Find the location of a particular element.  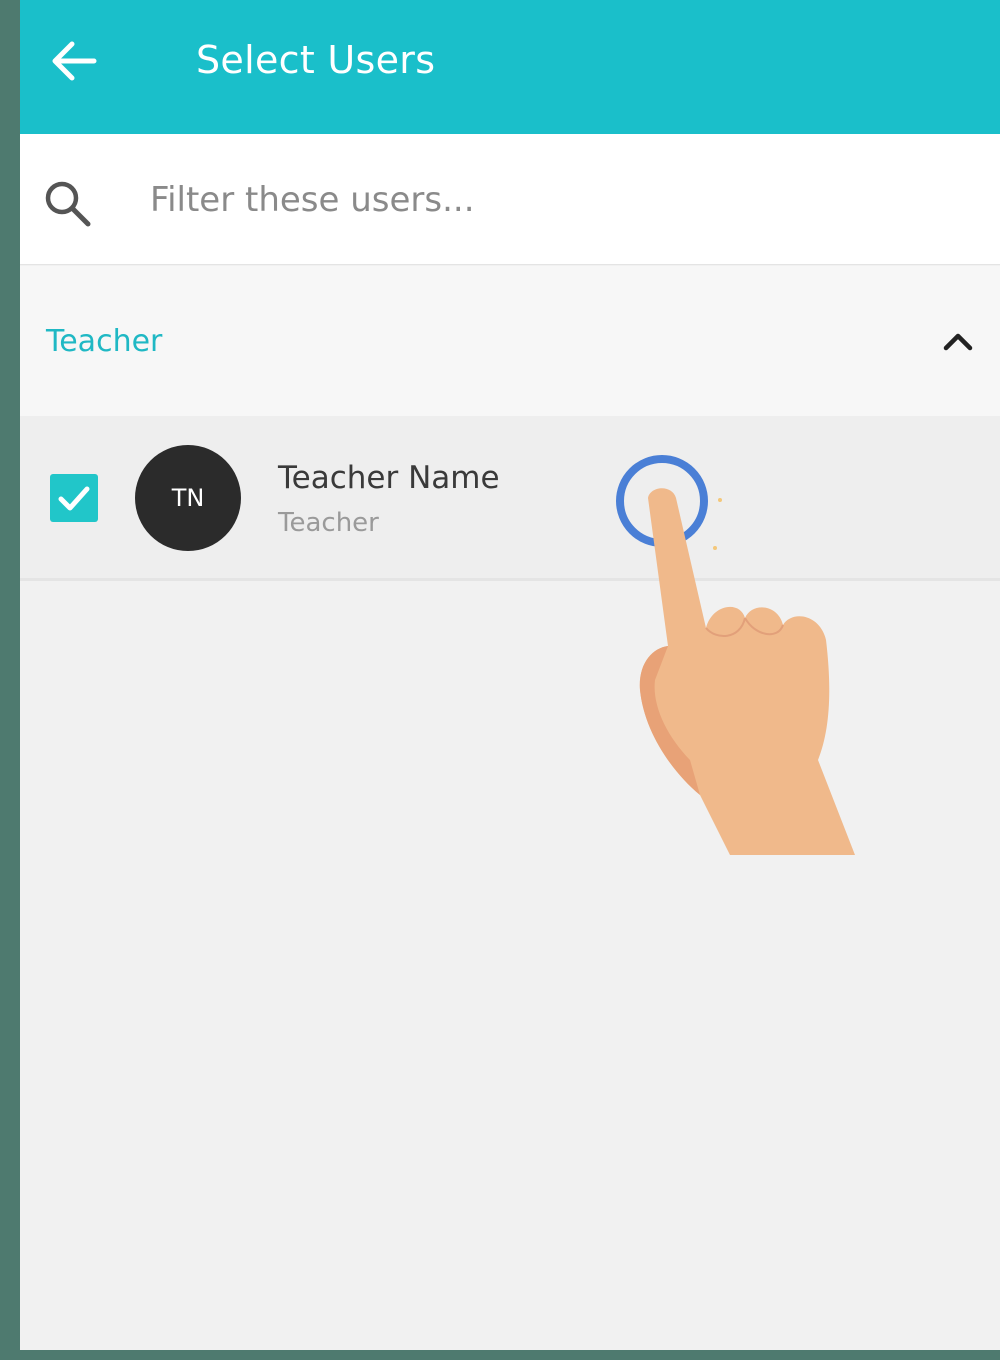

group-label: Teacher is located at coordinates (104, 341).